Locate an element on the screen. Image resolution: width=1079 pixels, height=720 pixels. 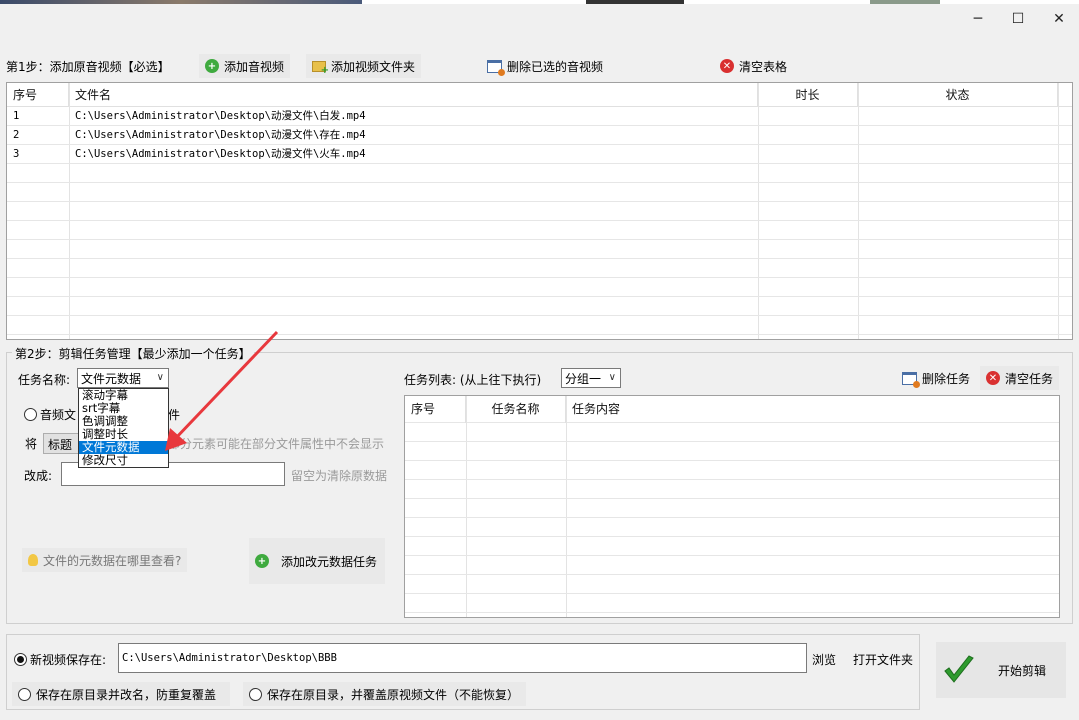
add-folder-label: 添加视频文件夹 is located at coordinates (373, 66).